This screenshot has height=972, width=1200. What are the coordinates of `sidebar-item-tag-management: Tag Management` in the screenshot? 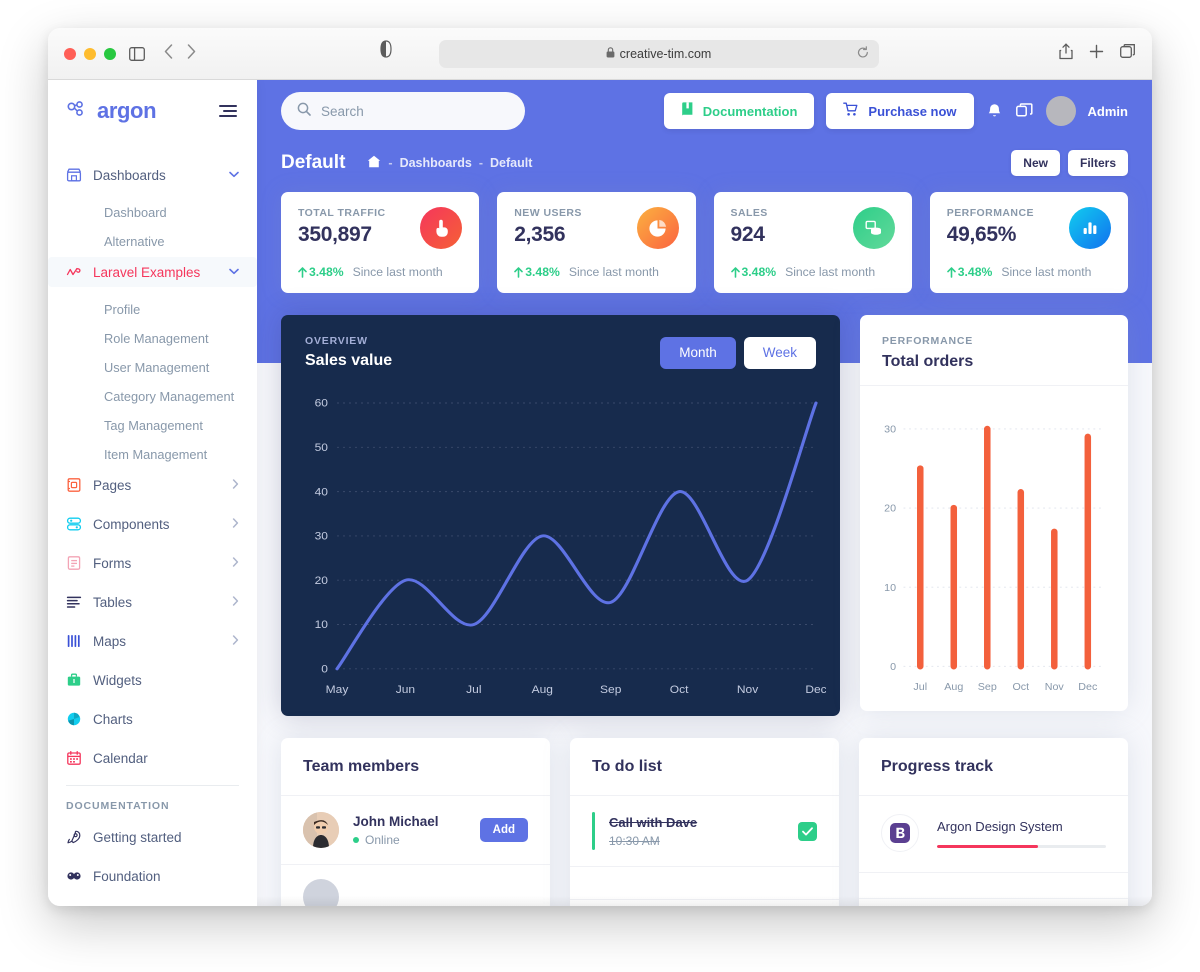 It's located at (152, 425).